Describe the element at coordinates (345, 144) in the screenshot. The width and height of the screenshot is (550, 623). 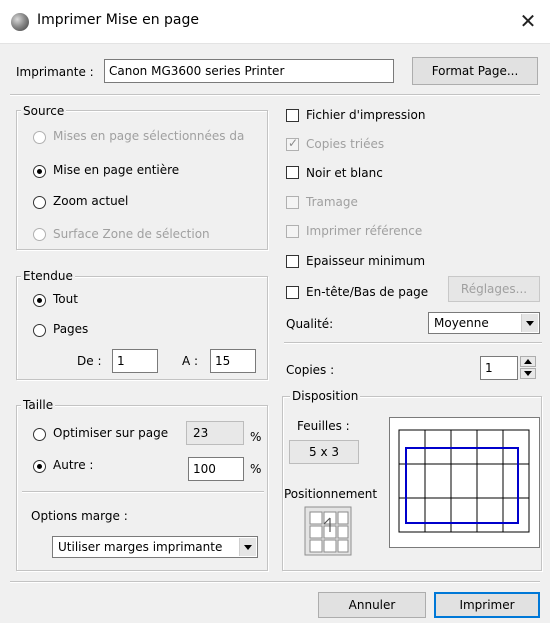
I see `collate-label: Copies triées` at that location.